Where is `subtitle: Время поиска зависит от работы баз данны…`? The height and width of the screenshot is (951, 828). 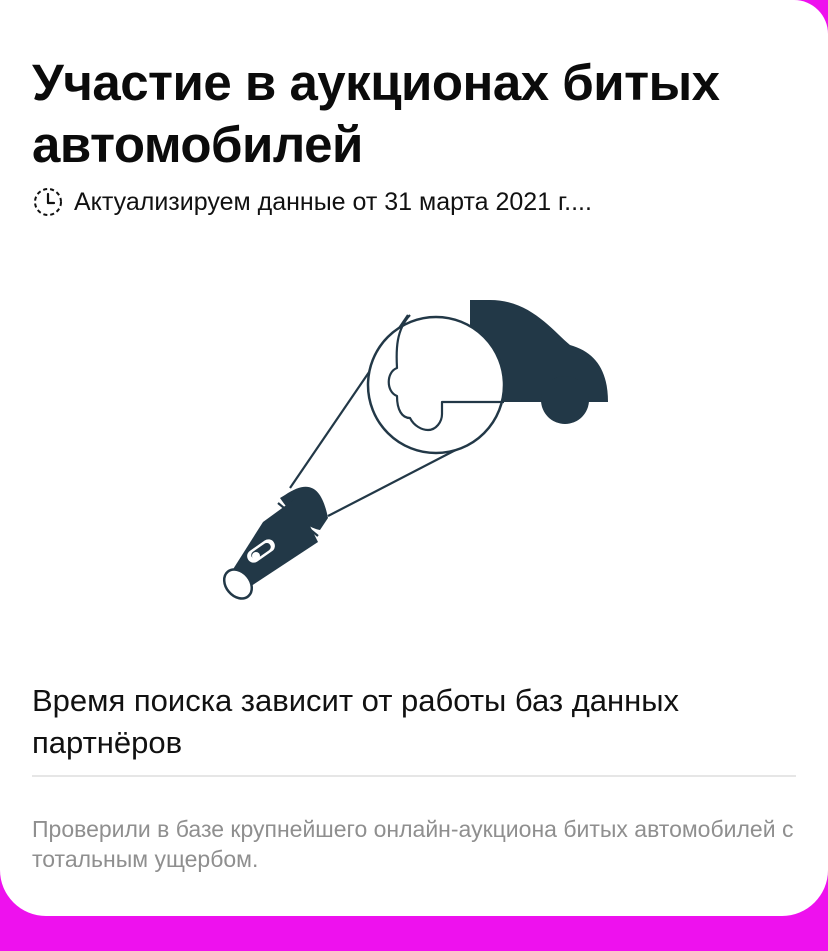
subtitle: Время поиска зависит от работы баз данны… is located at coordinates (356, 721).